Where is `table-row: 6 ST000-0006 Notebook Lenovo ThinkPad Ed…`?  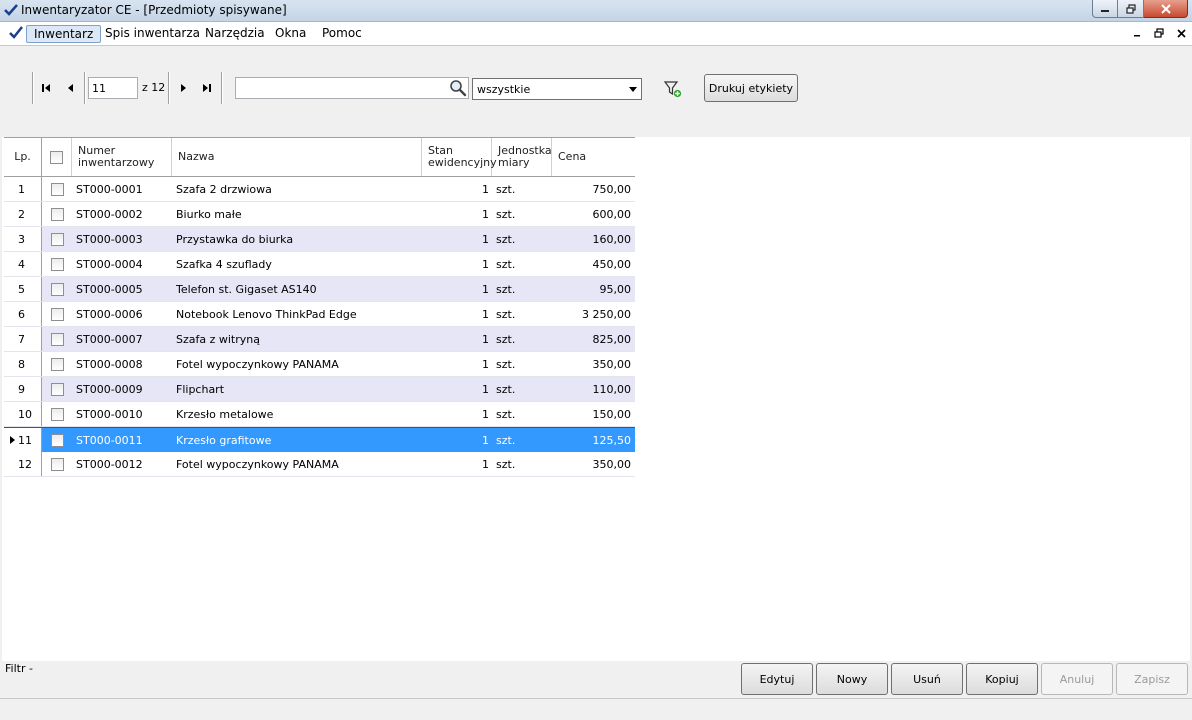
table-row: 6 ST000-0006 Notebook Lenovo ThinkPad Ed… is located at coordinates (319, 314).